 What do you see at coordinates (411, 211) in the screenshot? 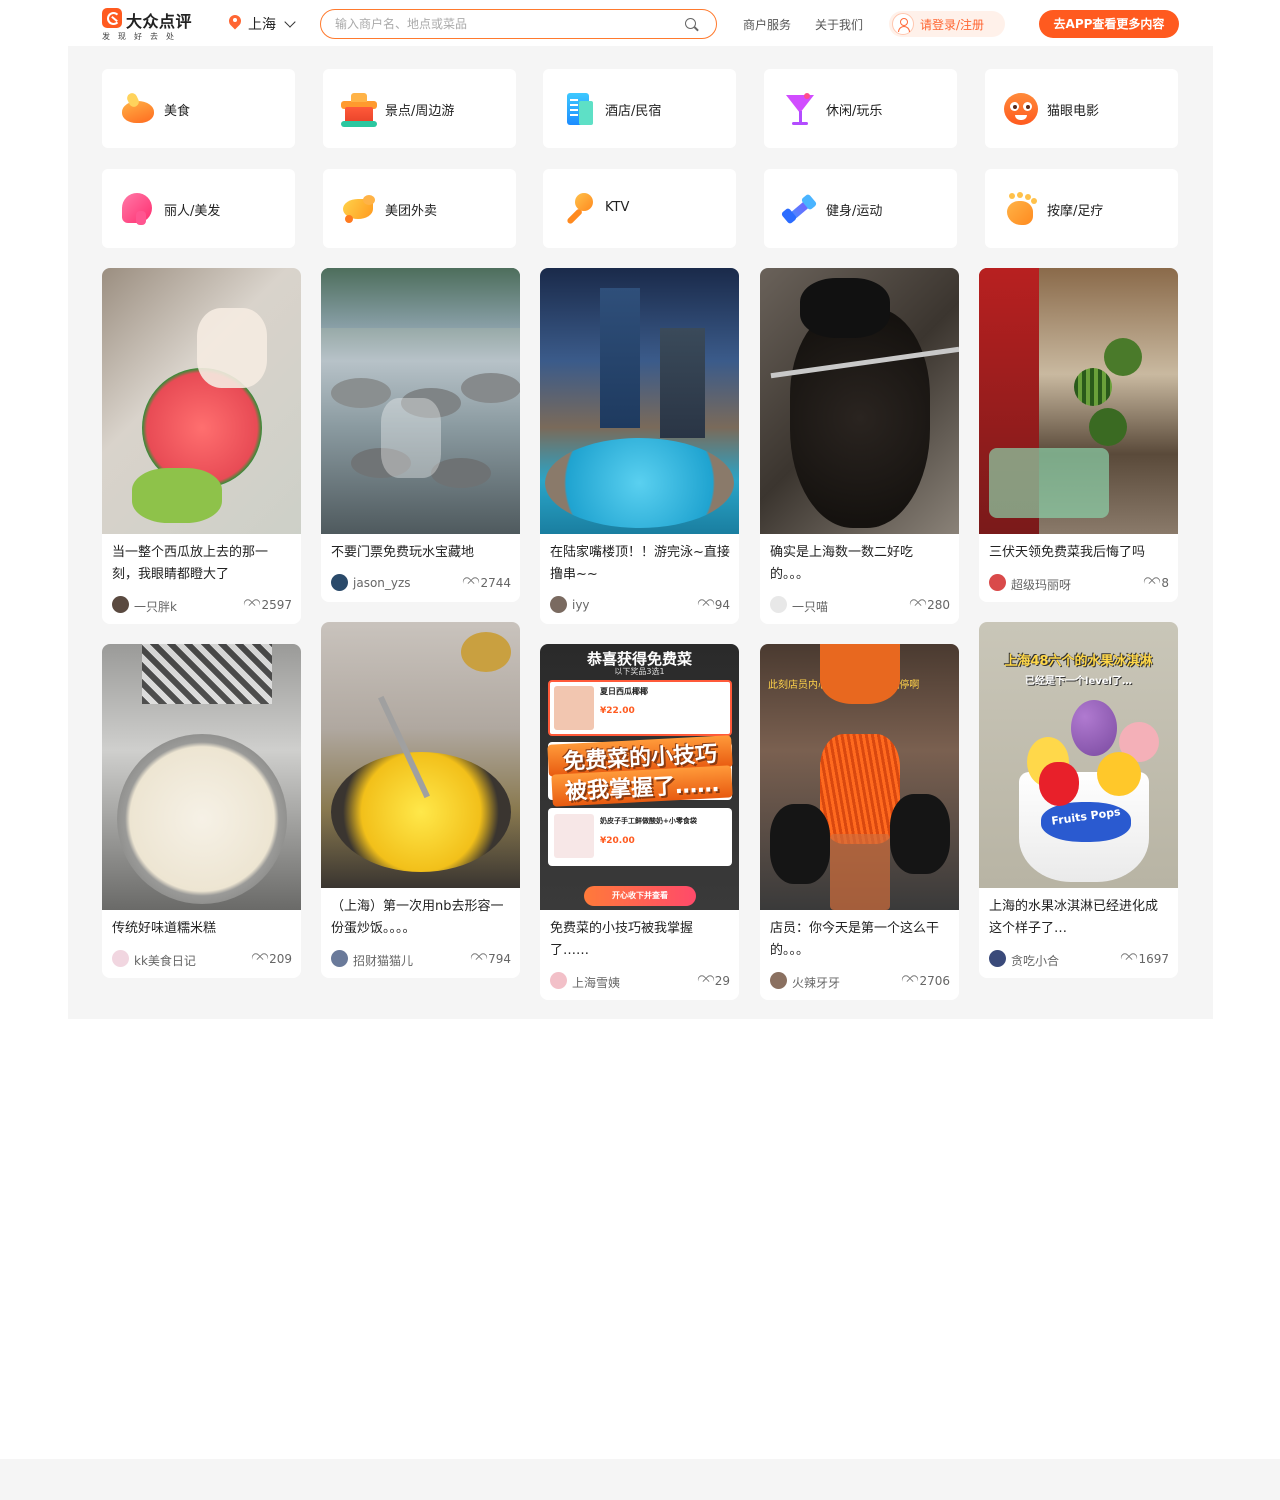
I see `category-label: 美团外卖` at bounding box center [411, 211].